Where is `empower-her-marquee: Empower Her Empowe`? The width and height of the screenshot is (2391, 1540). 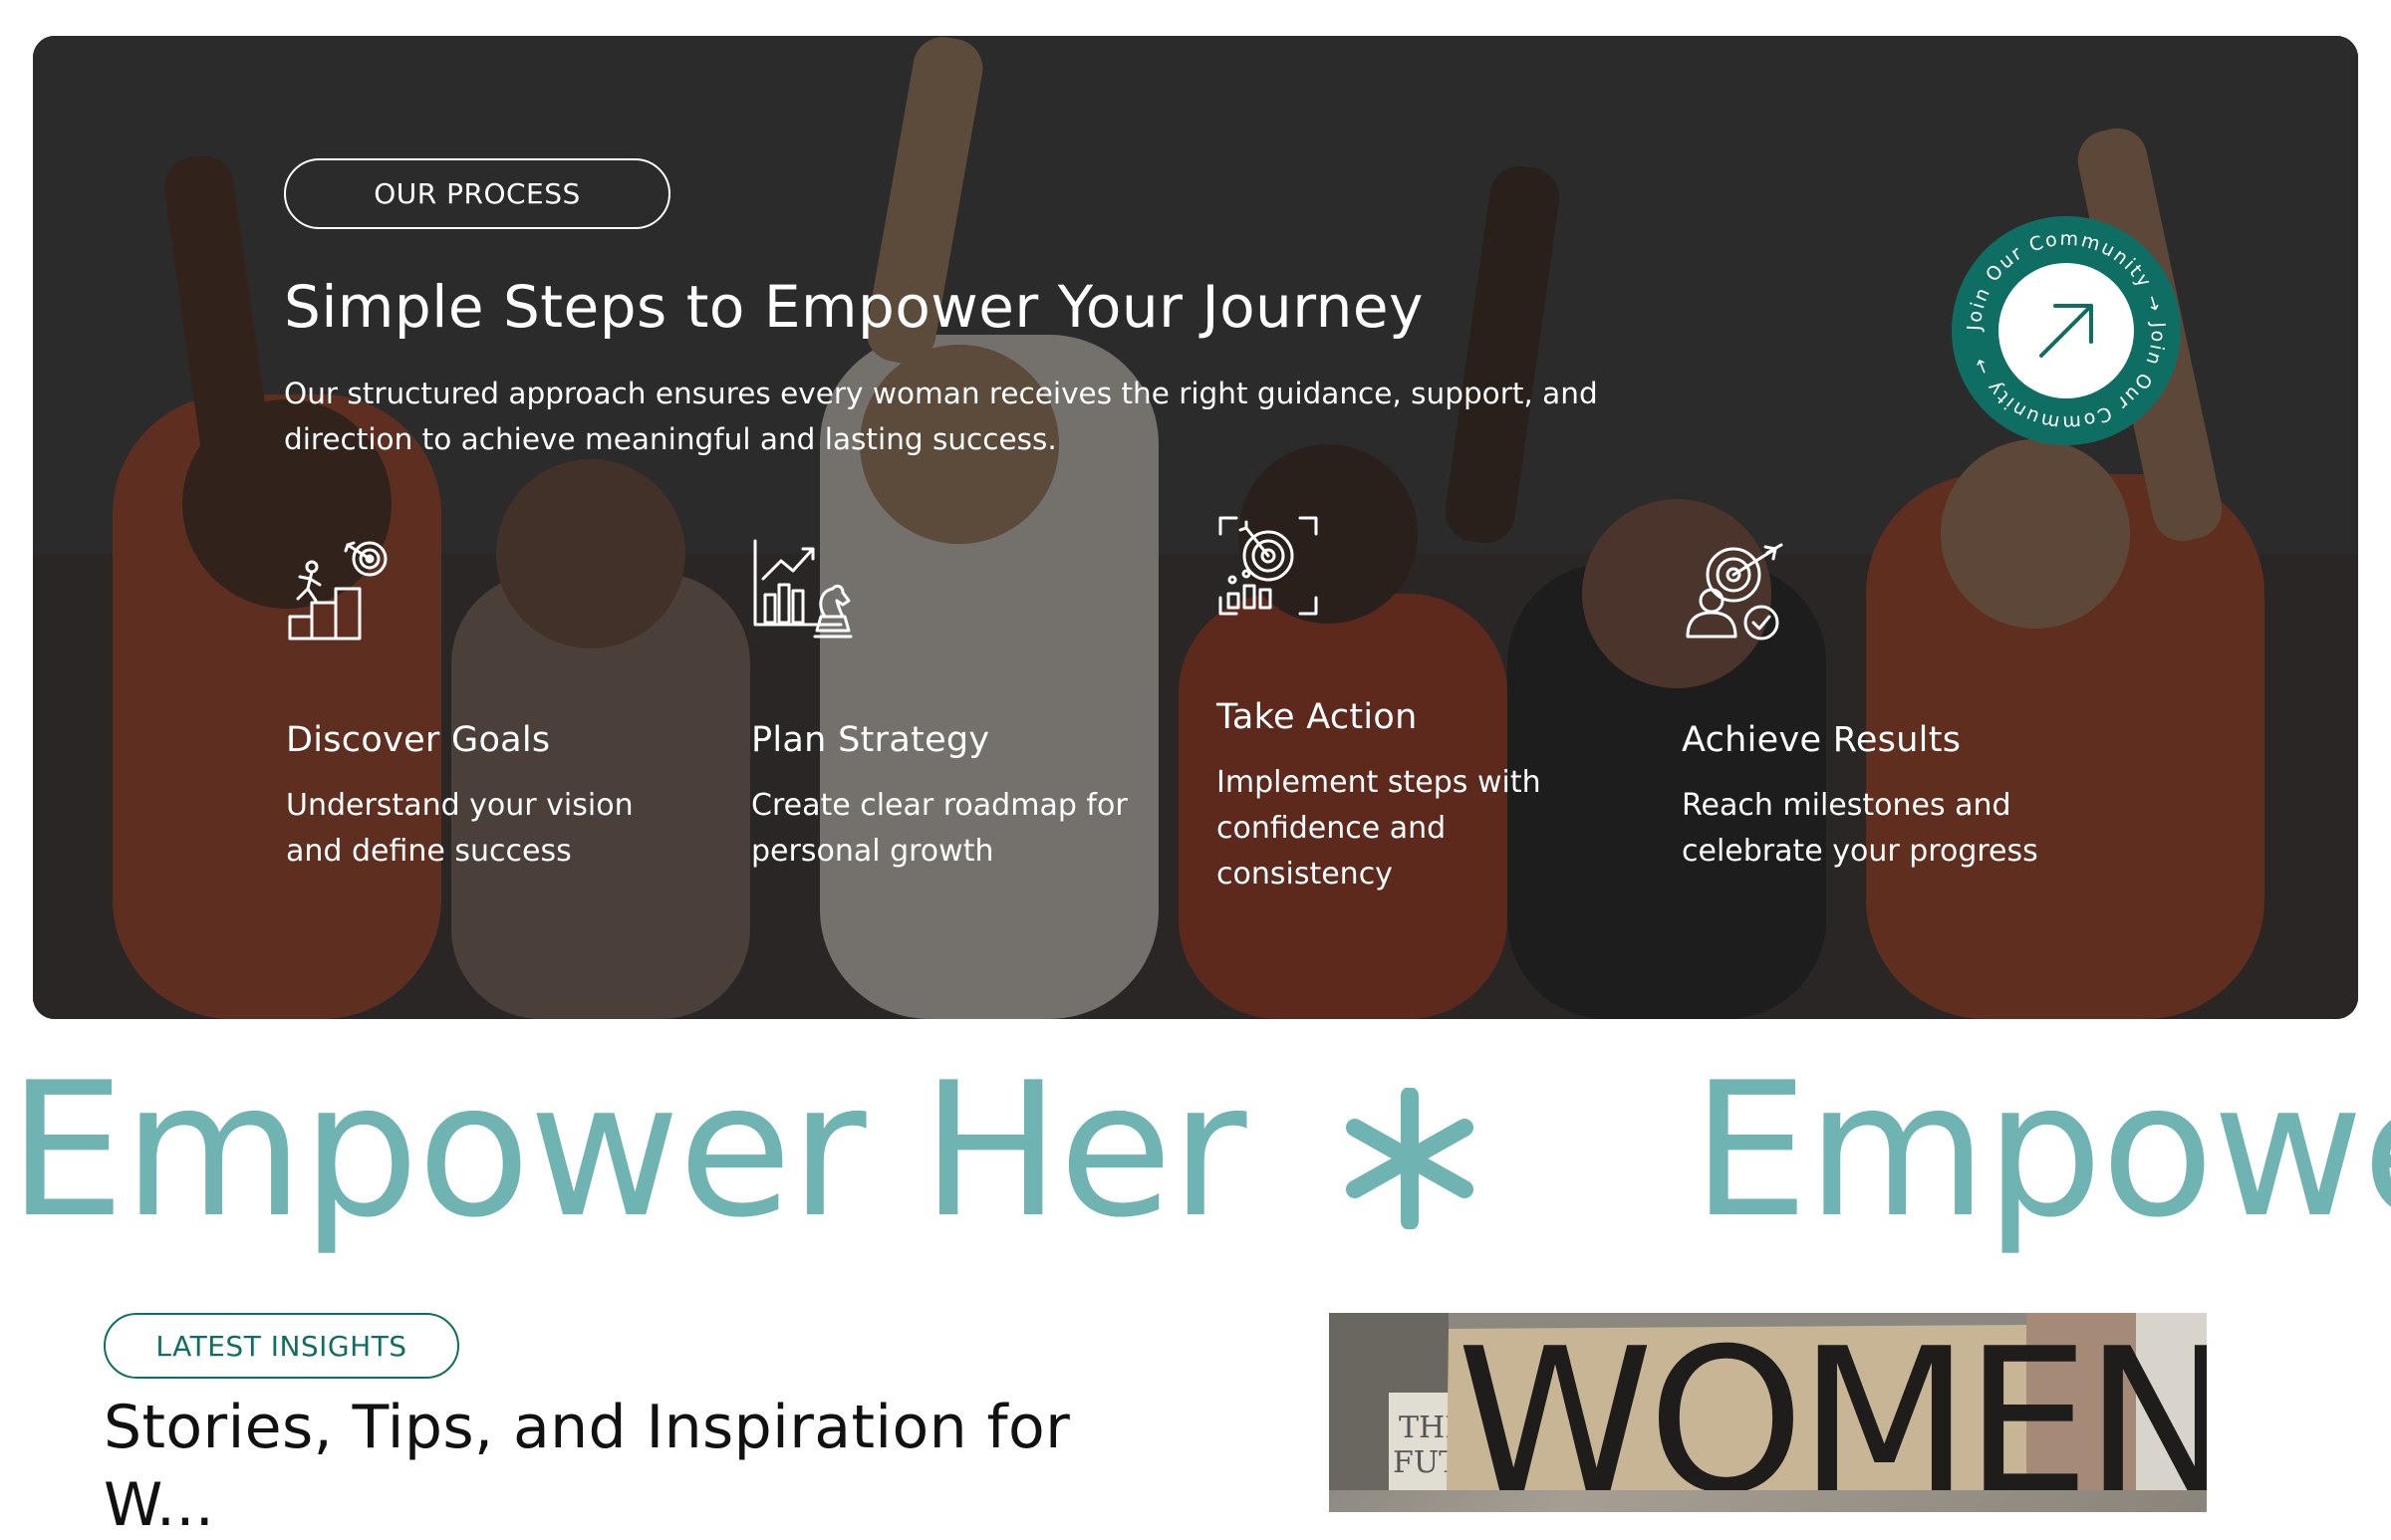
empower-her-marquee: Empower Her Empowe is located at coordinates (1195, 1150).